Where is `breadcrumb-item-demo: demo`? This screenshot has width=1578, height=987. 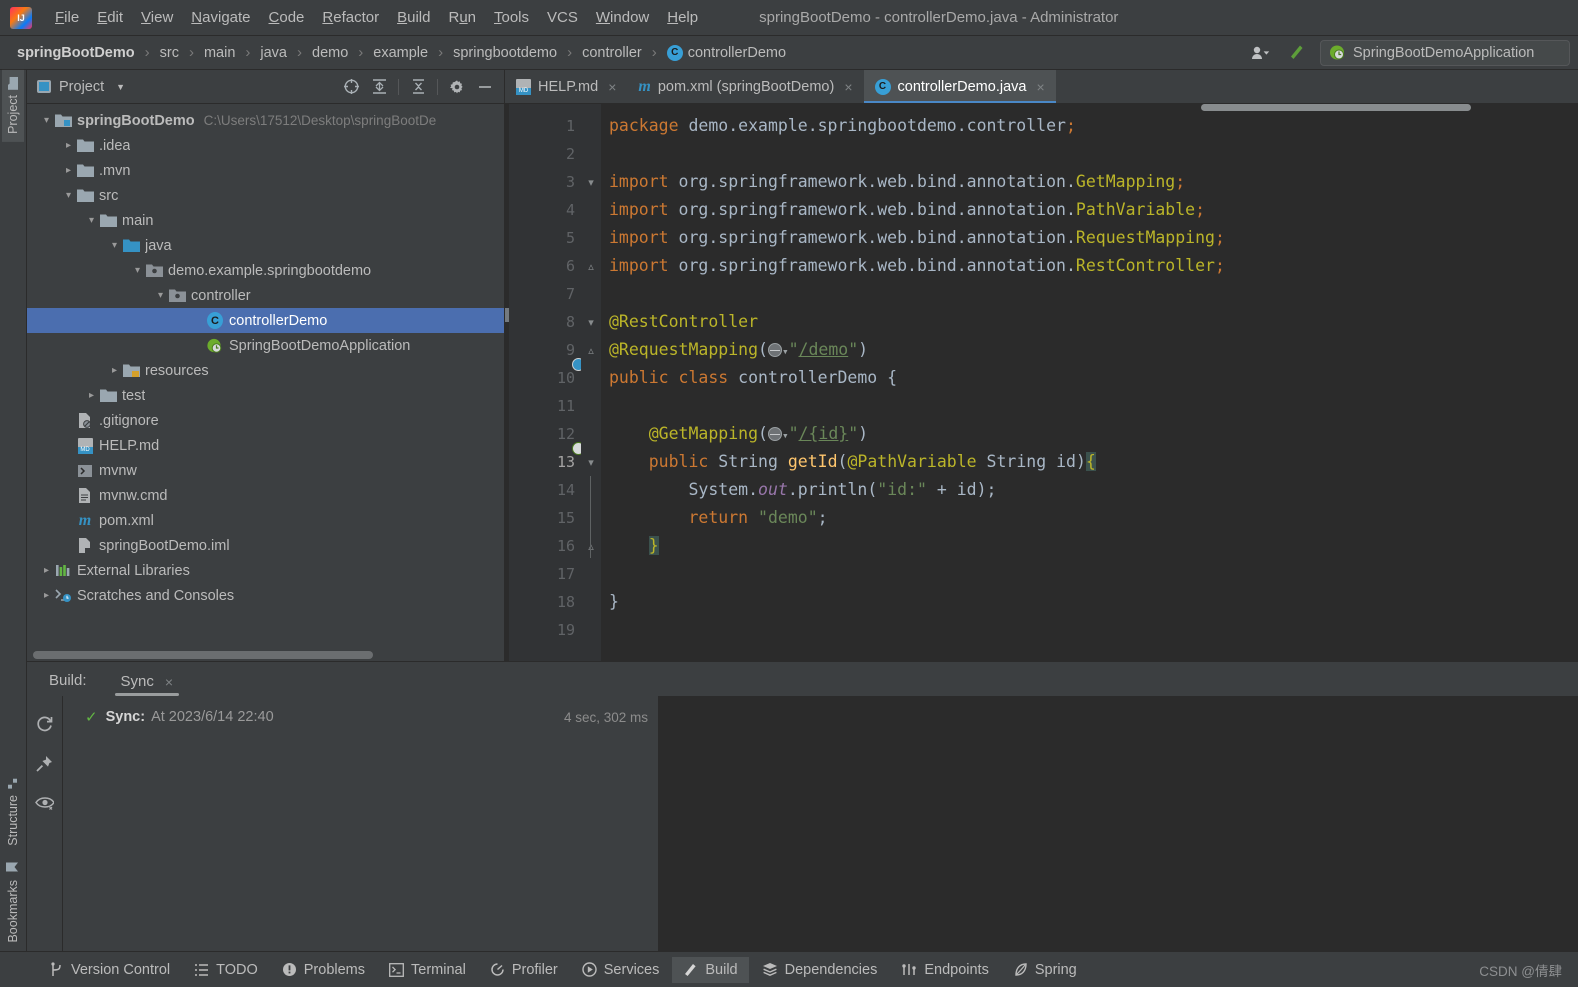 breadcrumb-item-demo: demo is located at coordinates (330, 53).